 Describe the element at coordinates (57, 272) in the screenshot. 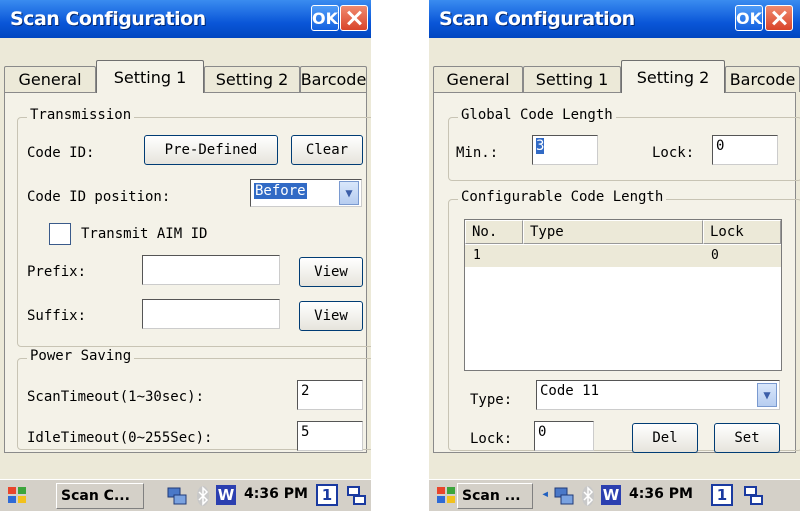

I see `prefix-label: Prefix:` at that location.